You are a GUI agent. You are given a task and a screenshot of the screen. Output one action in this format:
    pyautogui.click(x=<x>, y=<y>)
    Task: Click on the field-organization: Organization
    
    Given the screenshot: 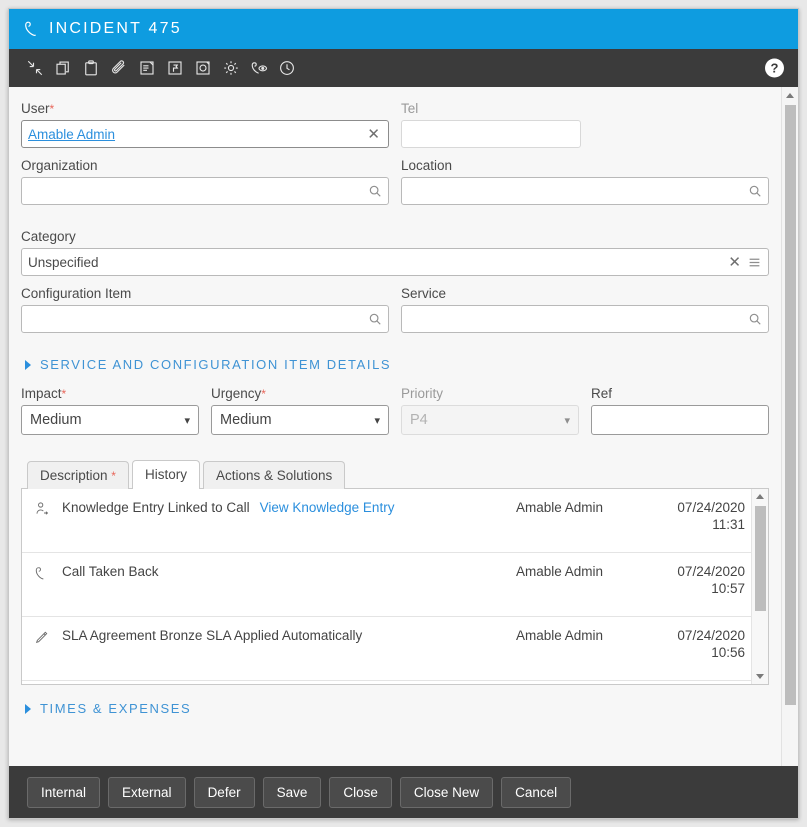 What is the action you would take?
    pyautogui.click(x=205, y=181)
    